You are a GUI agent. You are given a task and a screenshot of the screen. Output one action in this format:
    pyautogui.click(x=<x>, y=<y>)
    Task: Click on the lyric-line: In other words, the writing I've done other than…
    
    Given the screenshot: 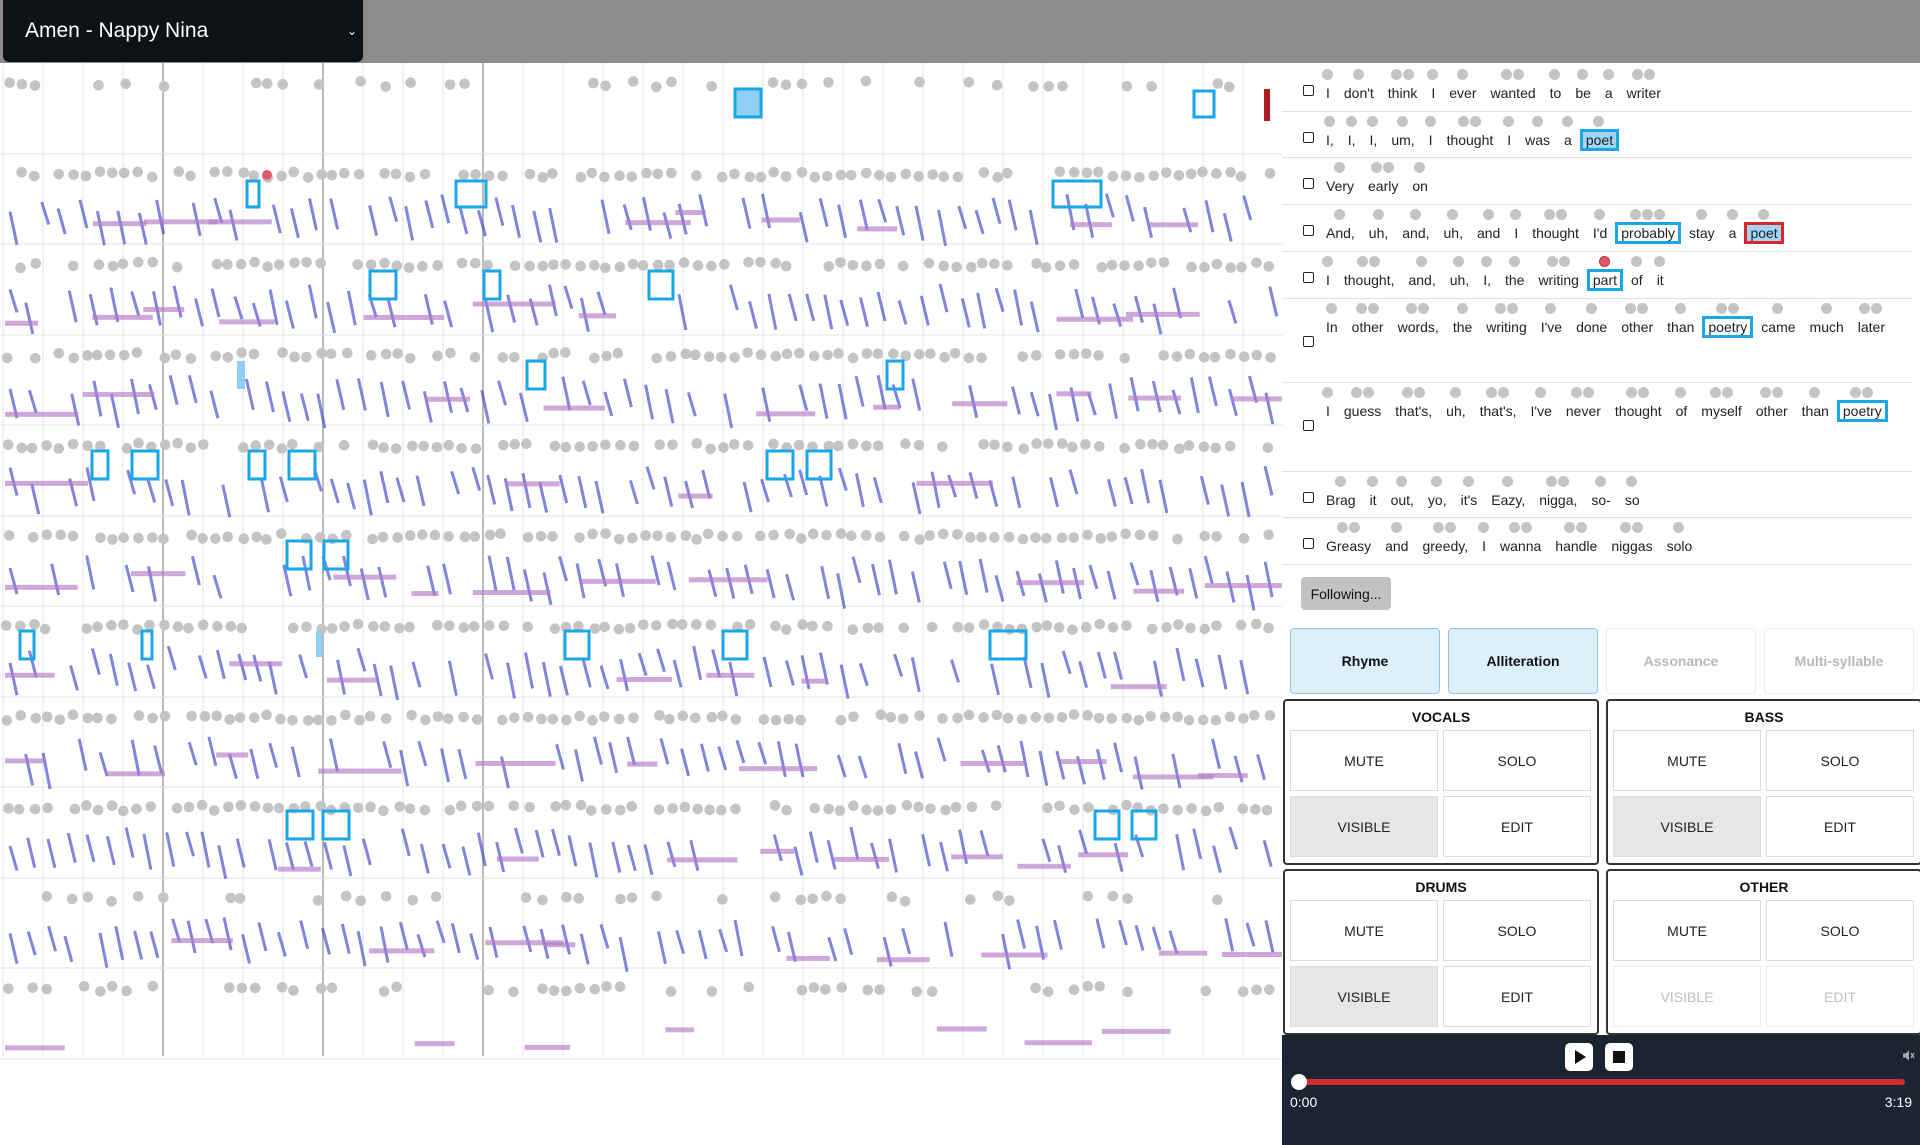 What is the action you would take?
    pyautogui.click(x=1597, y=341)
    